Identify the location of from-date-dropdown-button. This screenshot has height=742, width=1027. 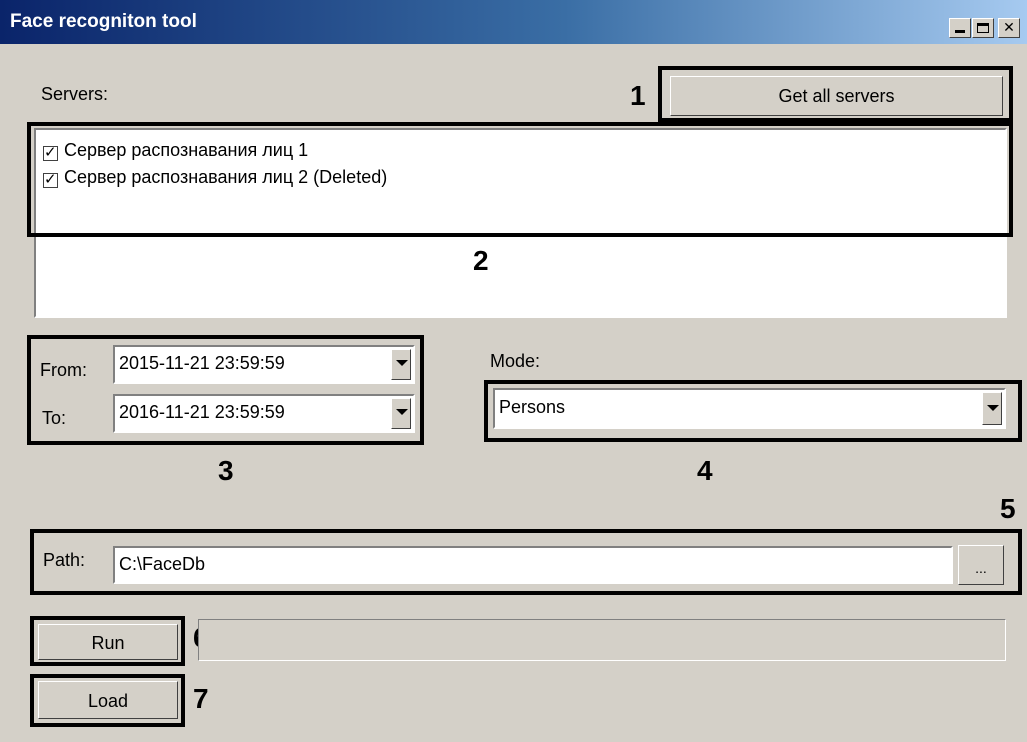
(401, 364).